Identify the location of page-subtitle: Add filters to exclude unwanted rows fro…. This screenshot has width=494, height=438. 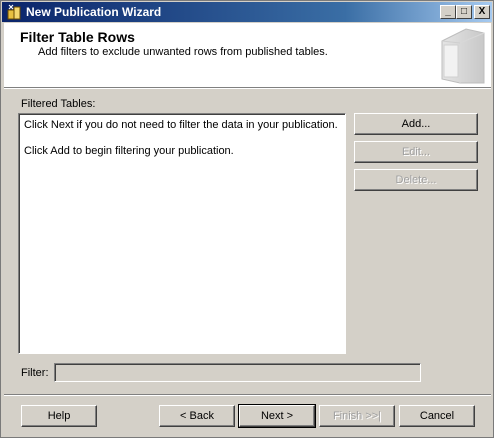
(183, 52).